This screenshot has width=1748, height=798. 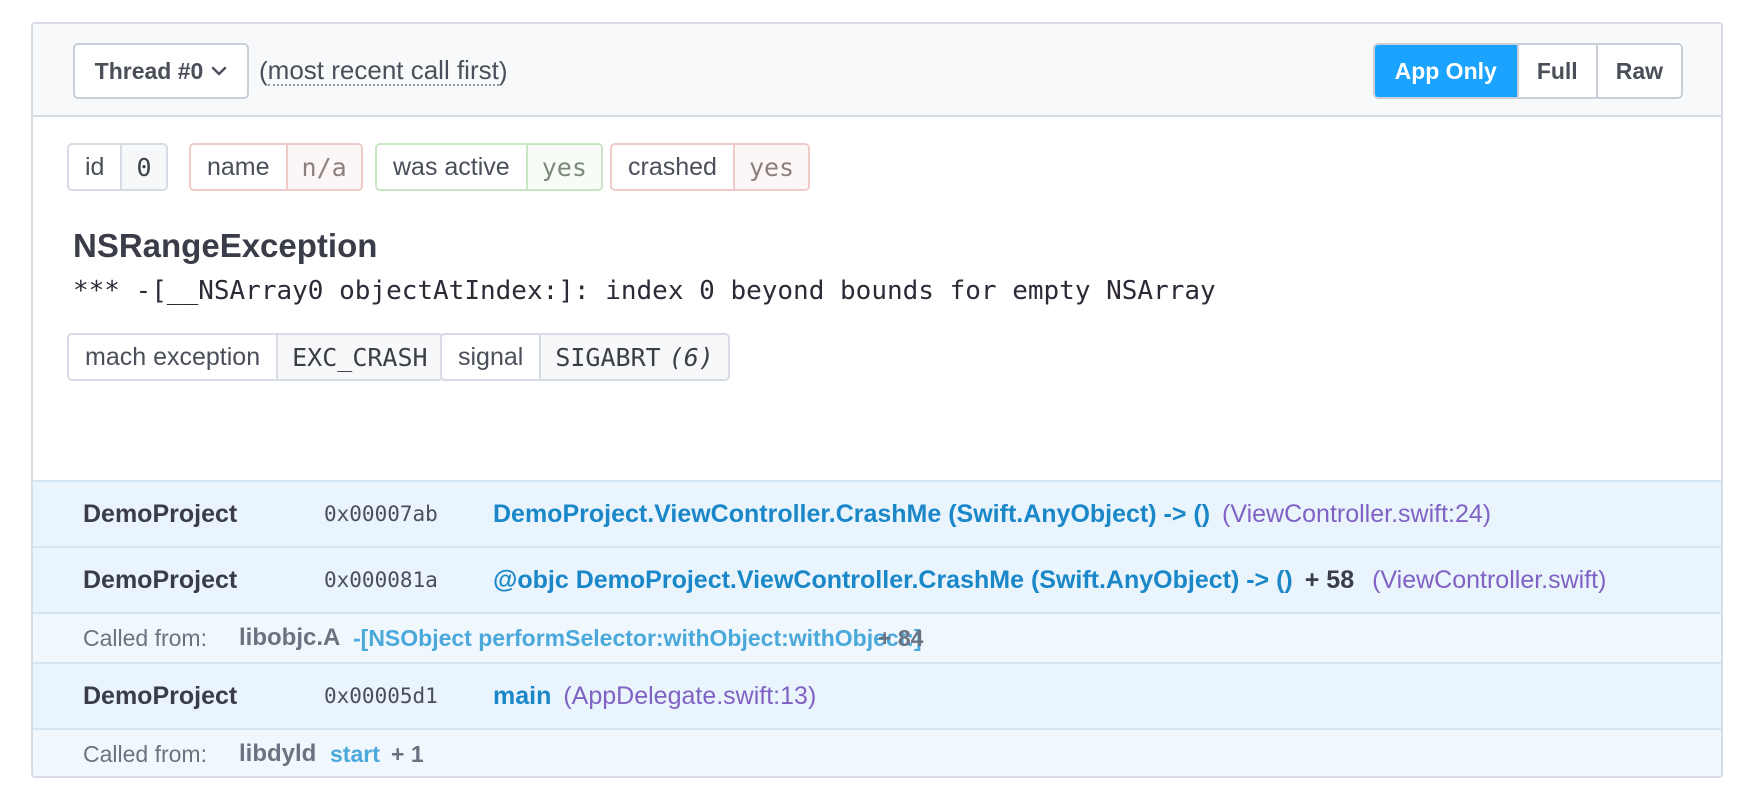 What do you see at coordinates (901, 637) in the screenshot?
I see `called-from-offset: + 84` at bounding box center [901, 637].